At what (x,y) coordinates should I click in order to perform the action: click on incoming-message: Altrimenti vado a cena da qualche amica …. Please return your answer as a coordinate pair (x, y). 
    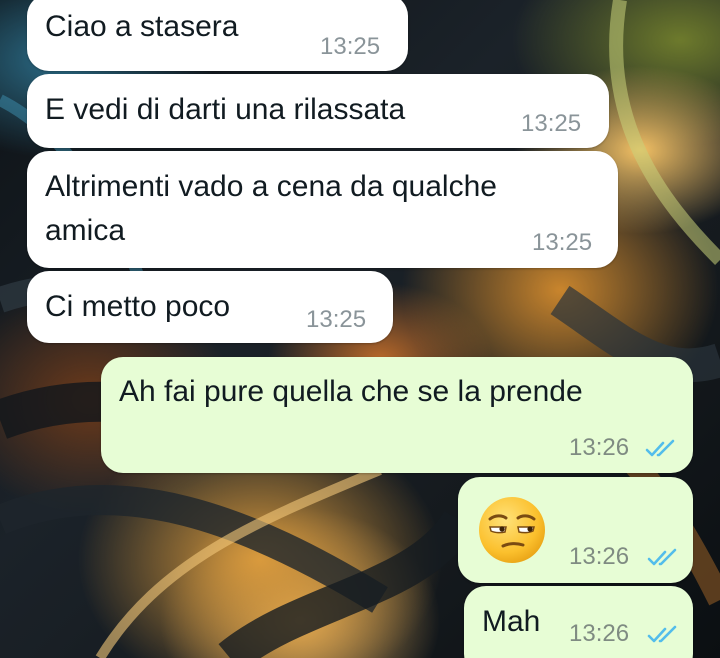
    Looking at the image, I should click on (322, 209).